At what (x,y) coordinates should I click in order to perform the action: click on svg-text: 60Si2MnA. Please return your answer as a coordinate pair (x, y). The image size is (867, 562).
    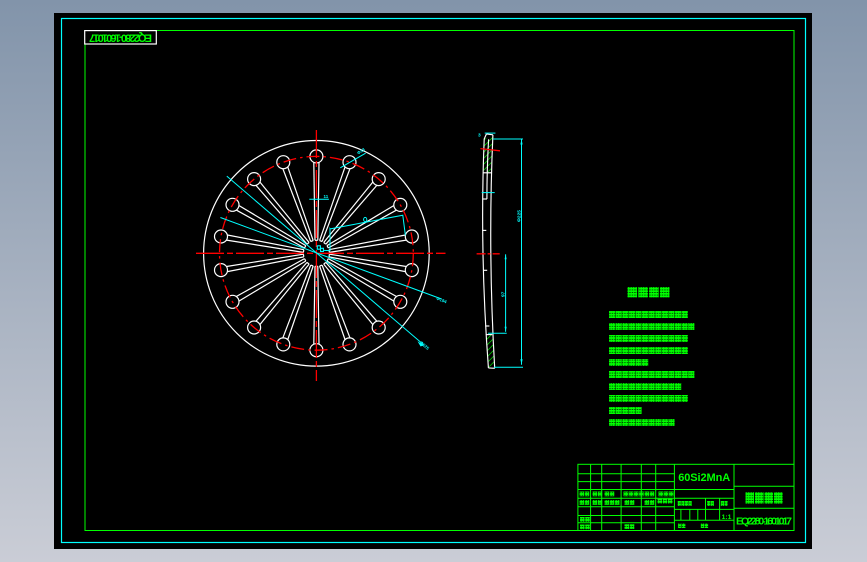
    Looking at the image, I should click on (704, 478).